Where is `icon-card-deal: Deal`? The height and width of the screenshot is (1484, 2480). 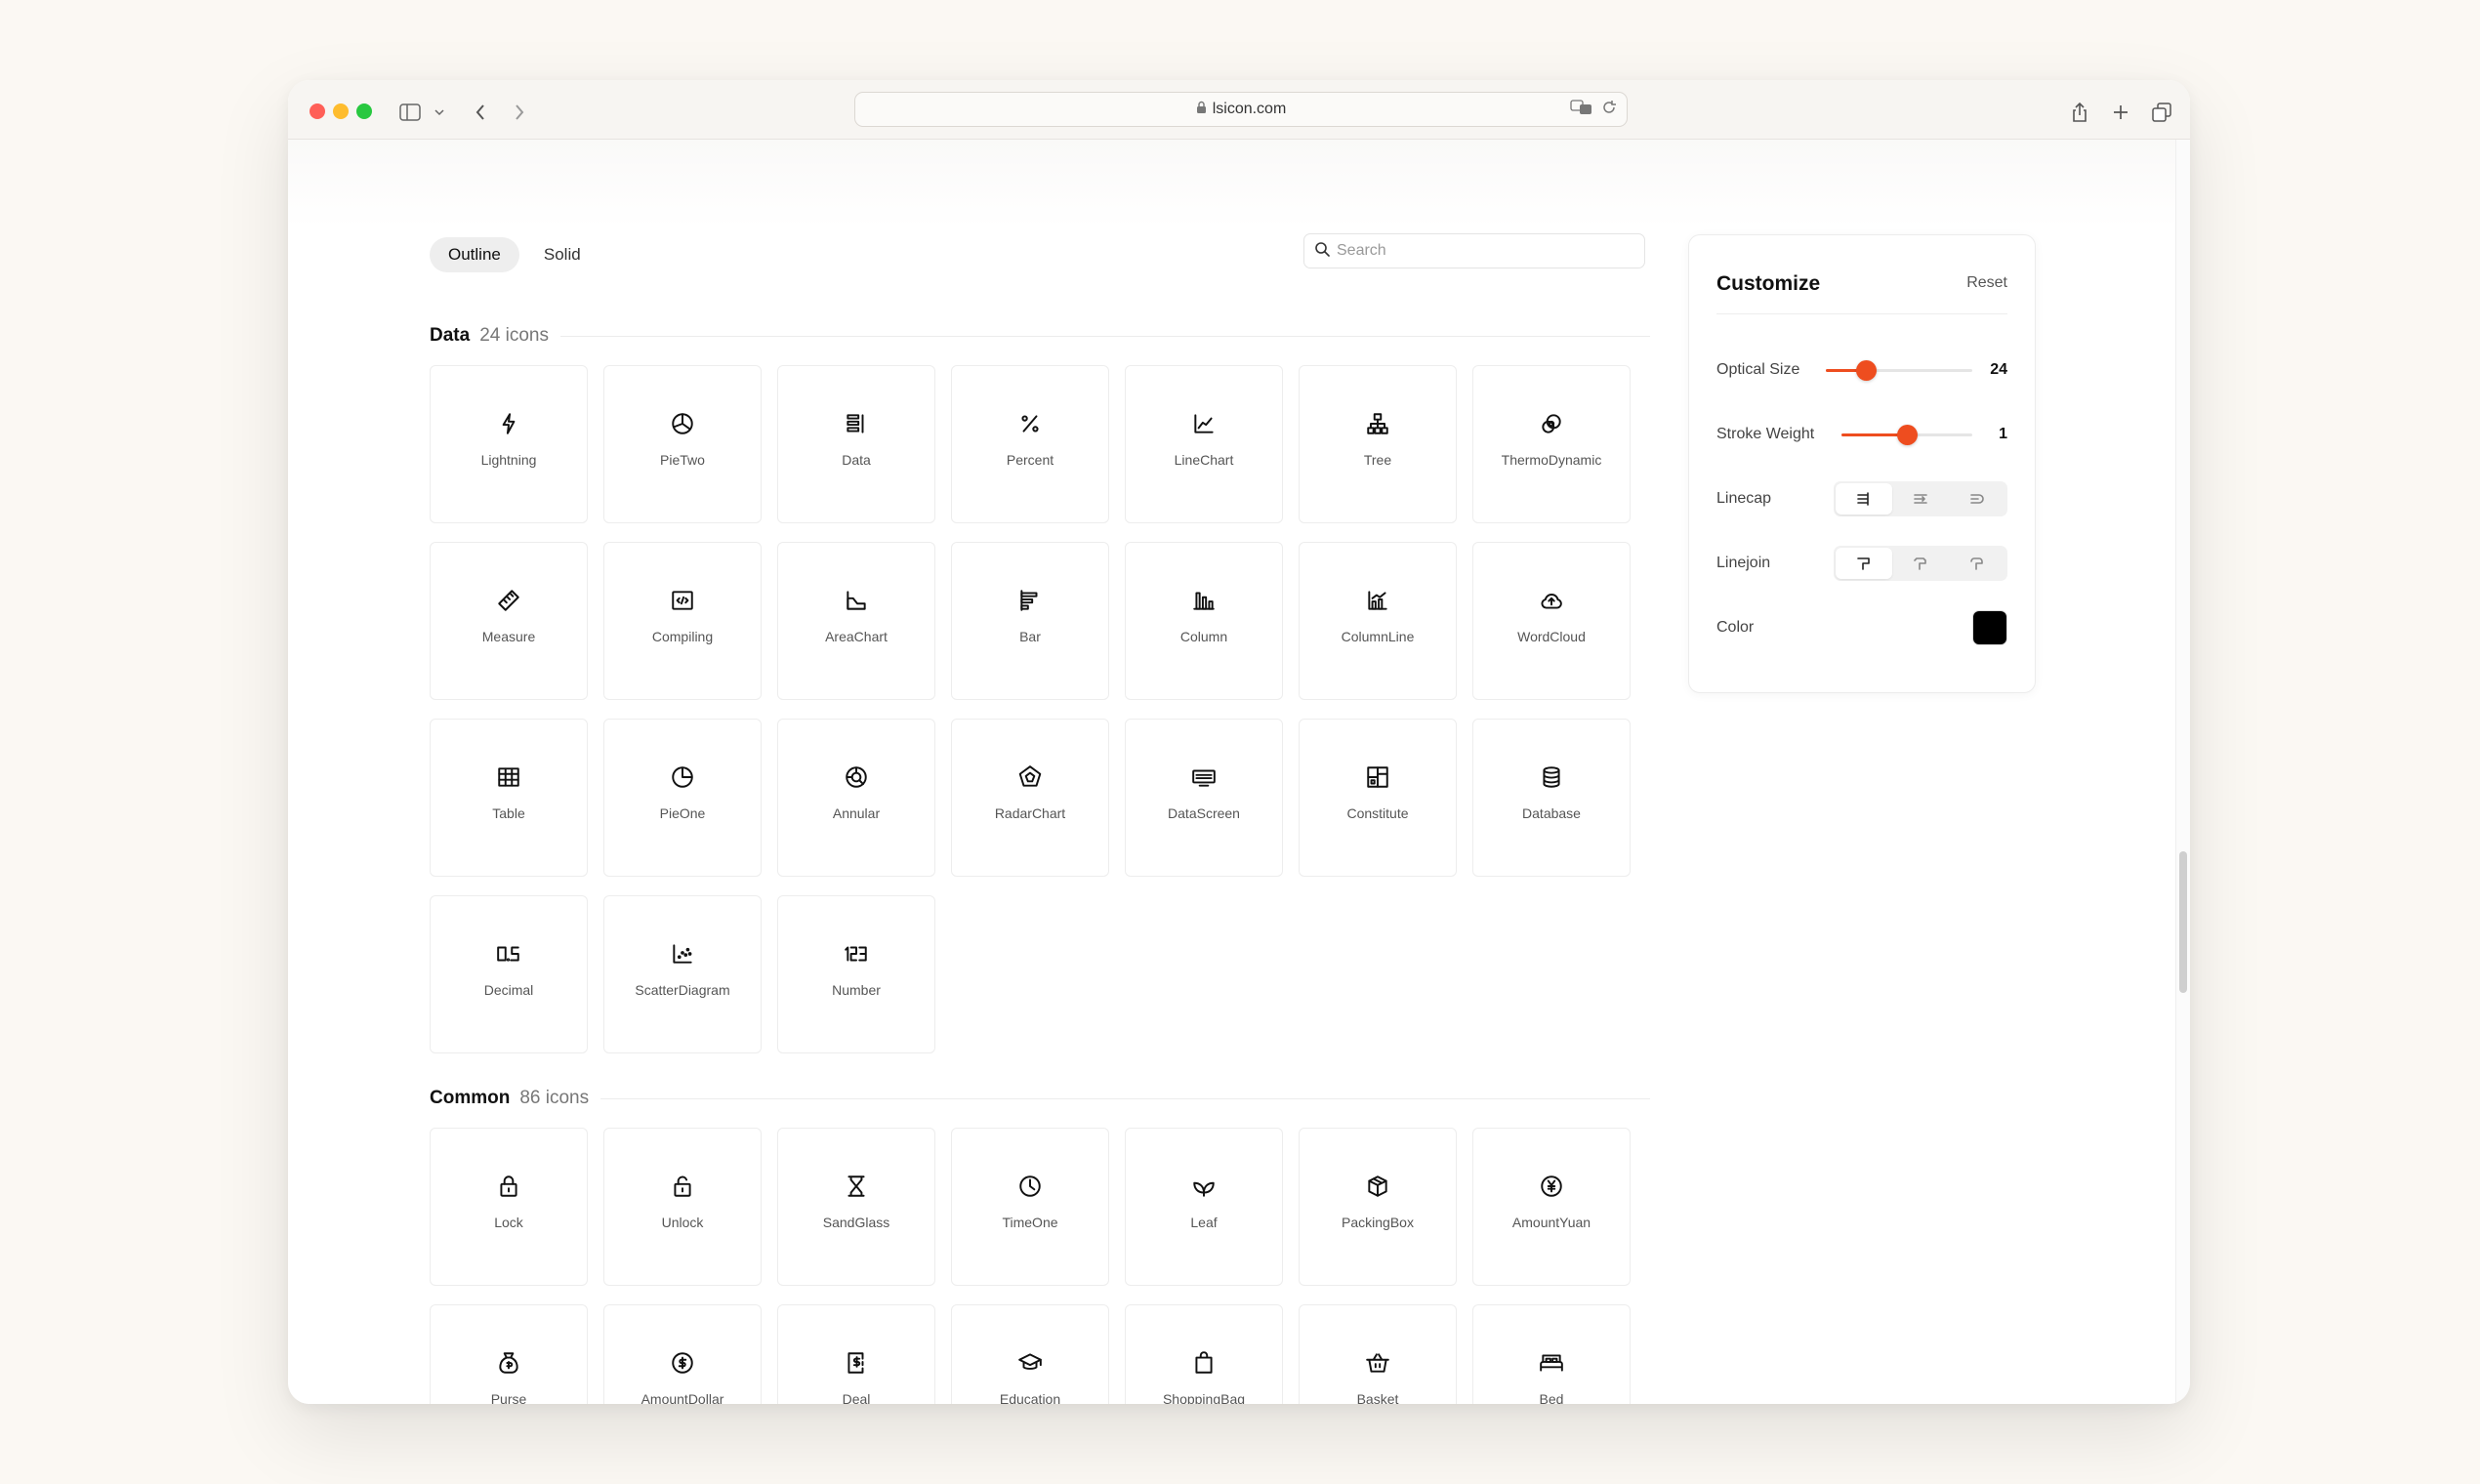
icon-card-deal: Deal is located at coordinates (856, 1354).